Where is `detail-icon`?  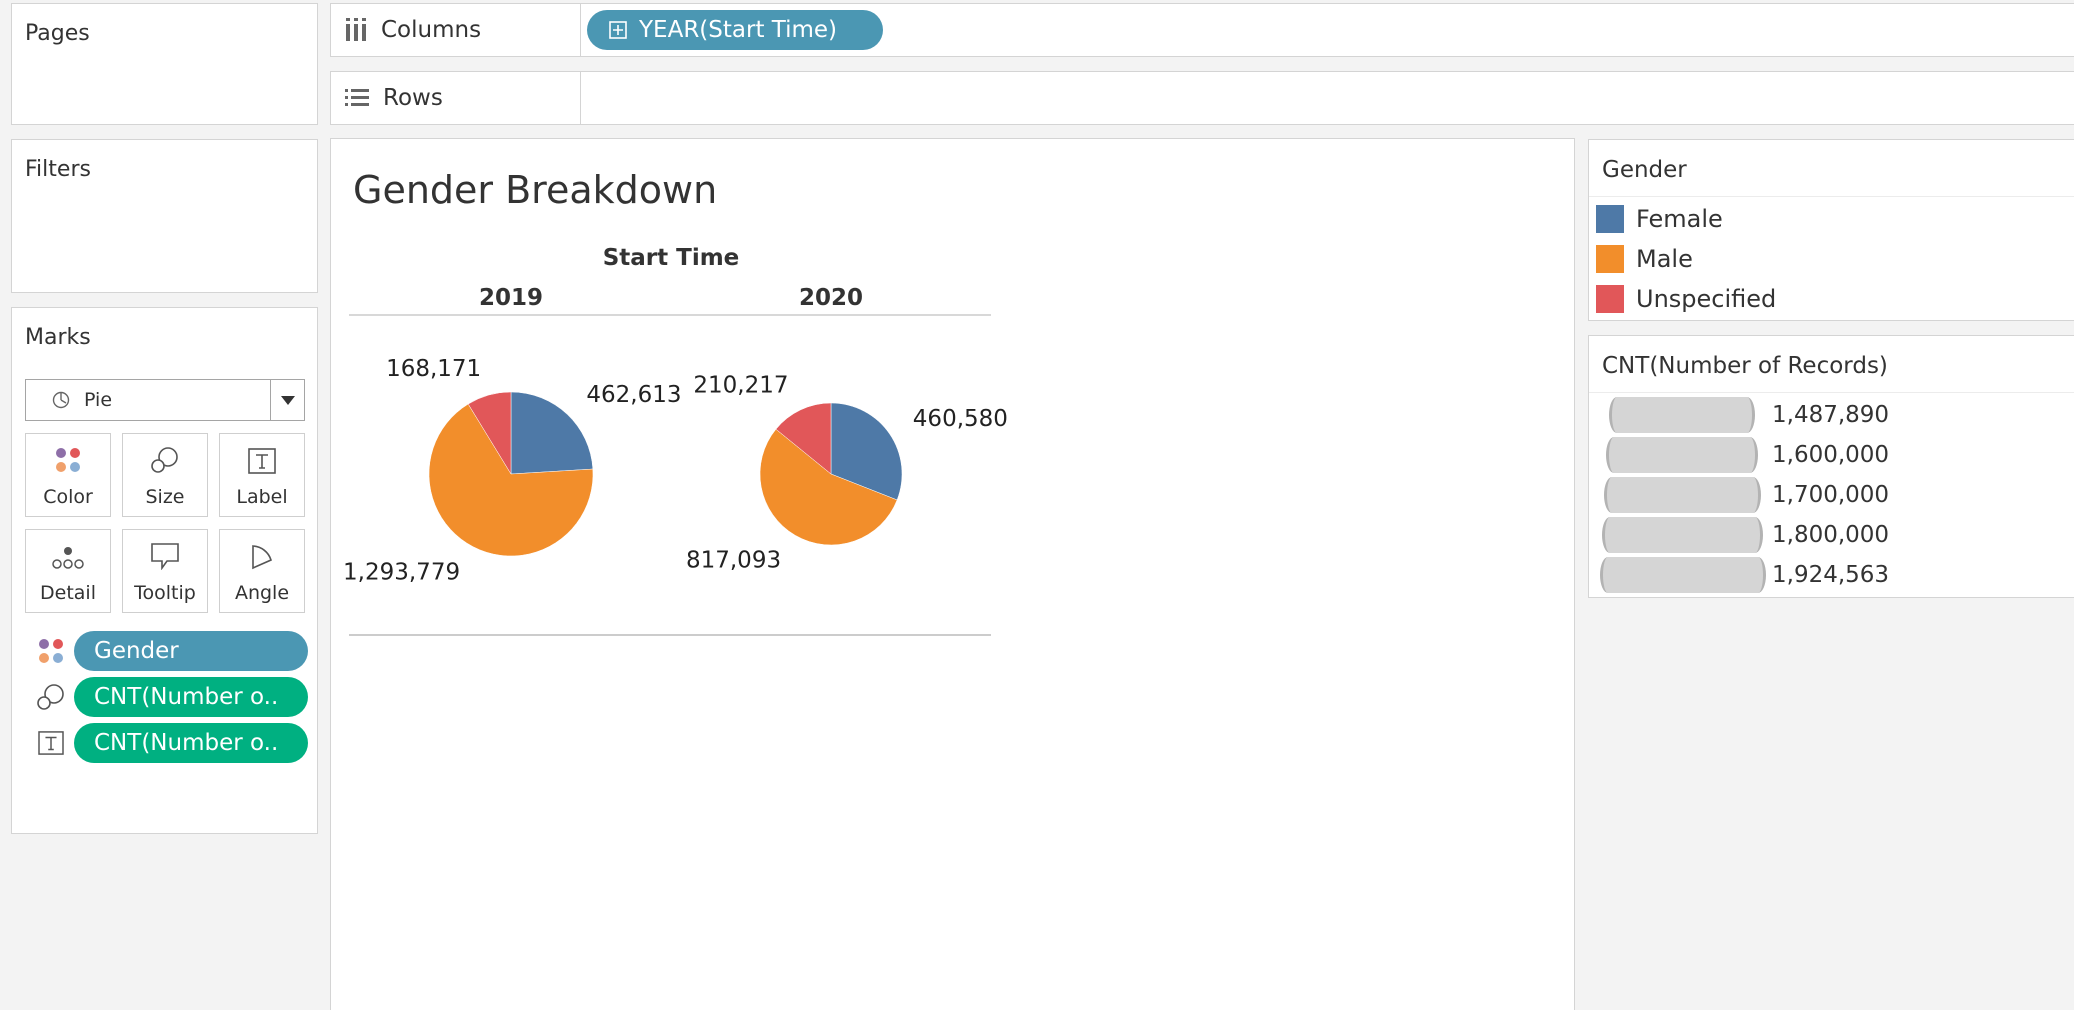 detail-icon is located at coordinates (68, 558).